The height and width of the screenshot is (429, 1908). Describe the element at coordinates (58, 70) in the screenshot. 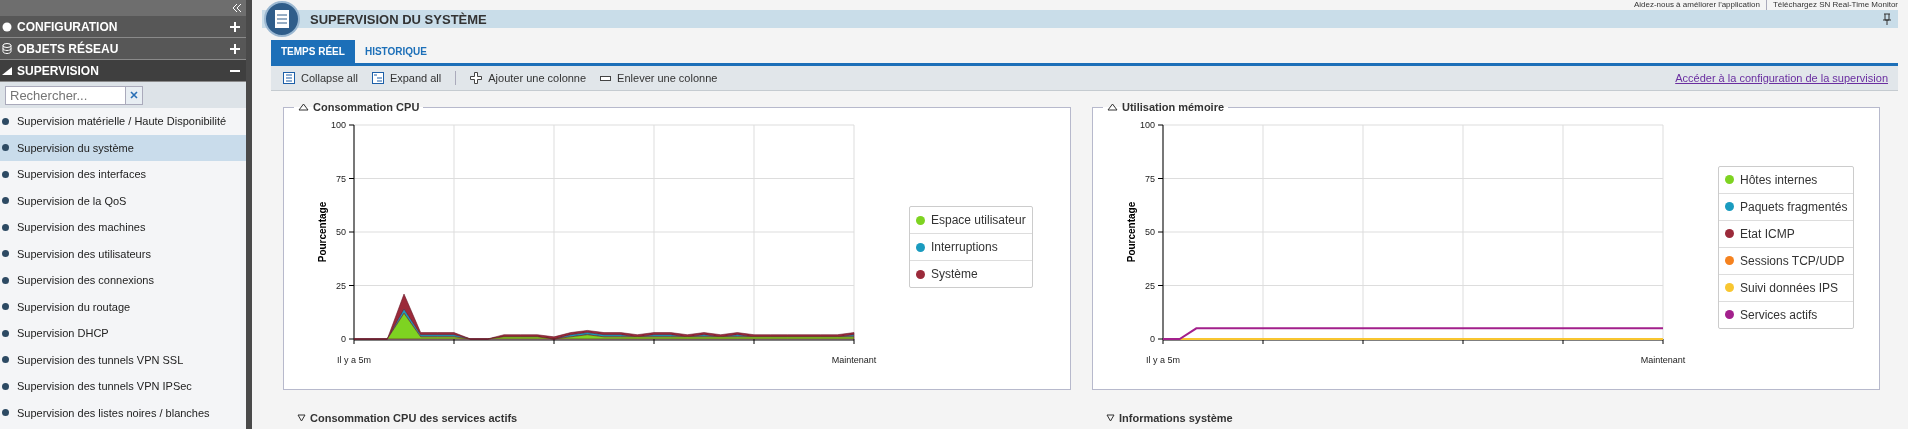

I see `section-title: SUPERVISION` at that location.